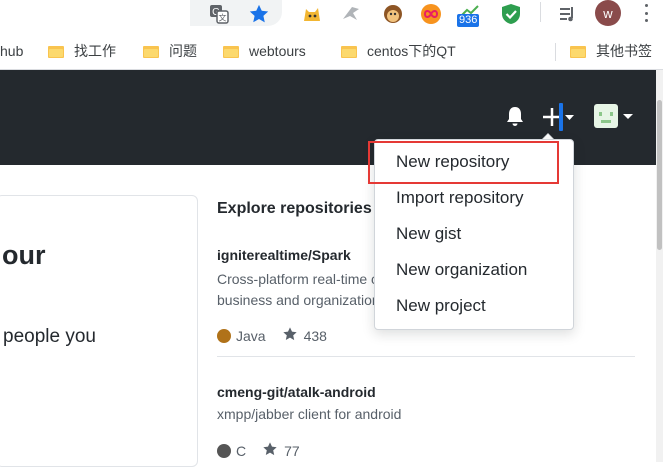  What do you see at coordinates (183, 51) in the screenshot?
I see `bookmark-label: 问题` at bounding box center [183, 51].